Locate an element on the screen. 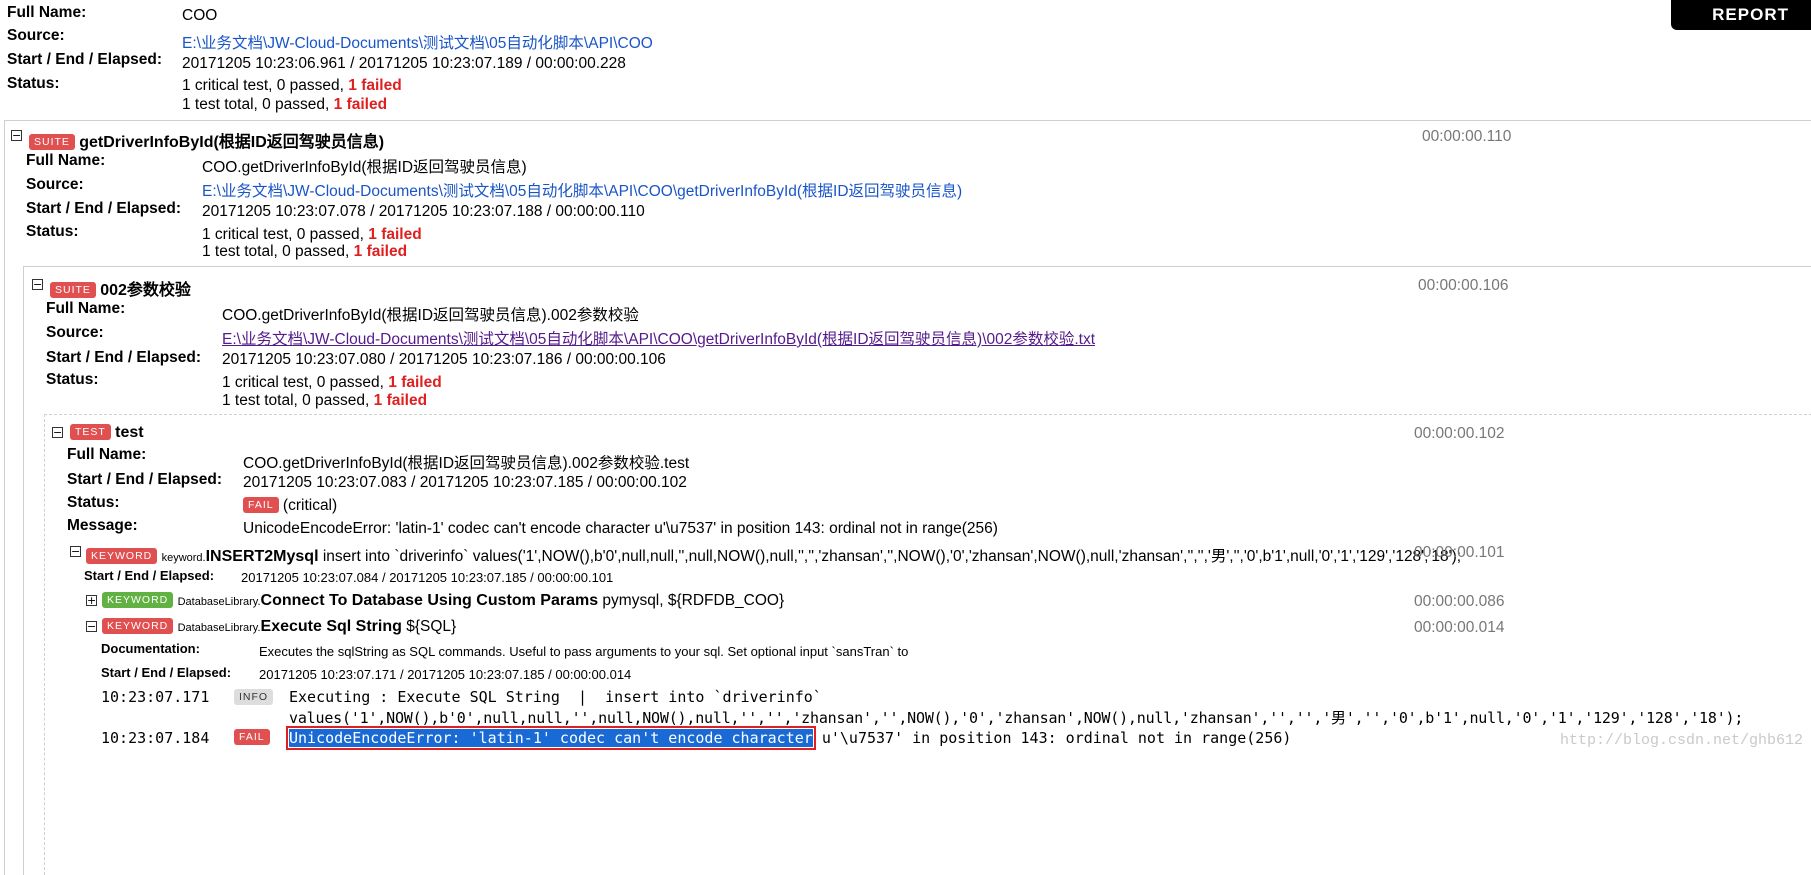  info-badge: INFO is located at coordinates (254, 697).